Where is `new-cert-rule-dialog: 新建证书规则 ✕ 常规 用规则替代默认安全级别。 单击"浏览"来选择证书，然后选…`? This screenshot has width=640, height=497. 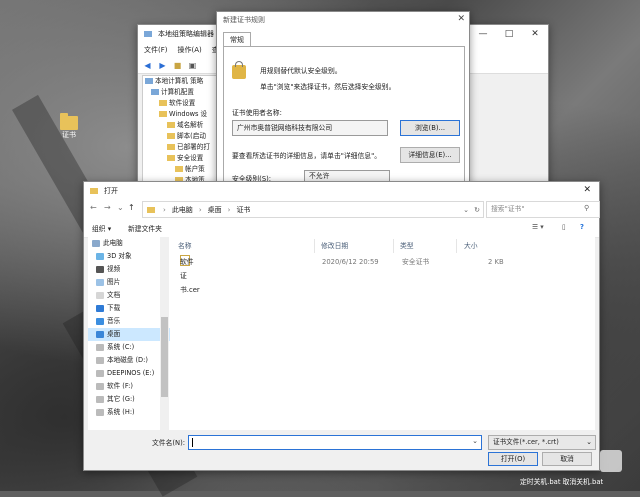
new-cert-rule-dialog: 新建证书规则 ✕ 常规 用规则替代默认安全级别。 单击"浏览"来选择证书，然后选… is located at coordinates (343, 98).